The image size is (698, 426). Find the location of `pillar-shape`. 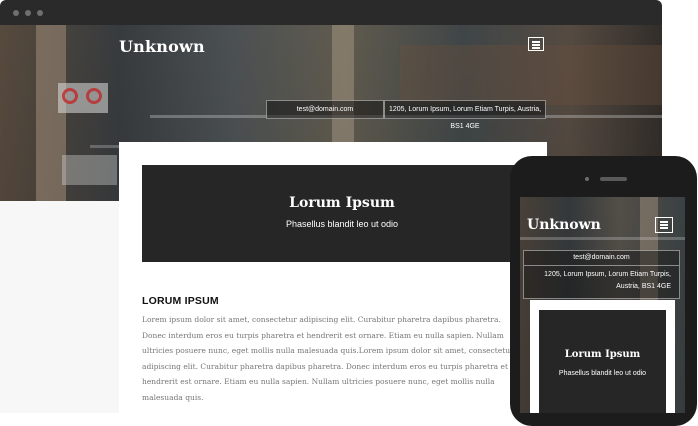

pillar-shape is located at coordinates (343, 85).